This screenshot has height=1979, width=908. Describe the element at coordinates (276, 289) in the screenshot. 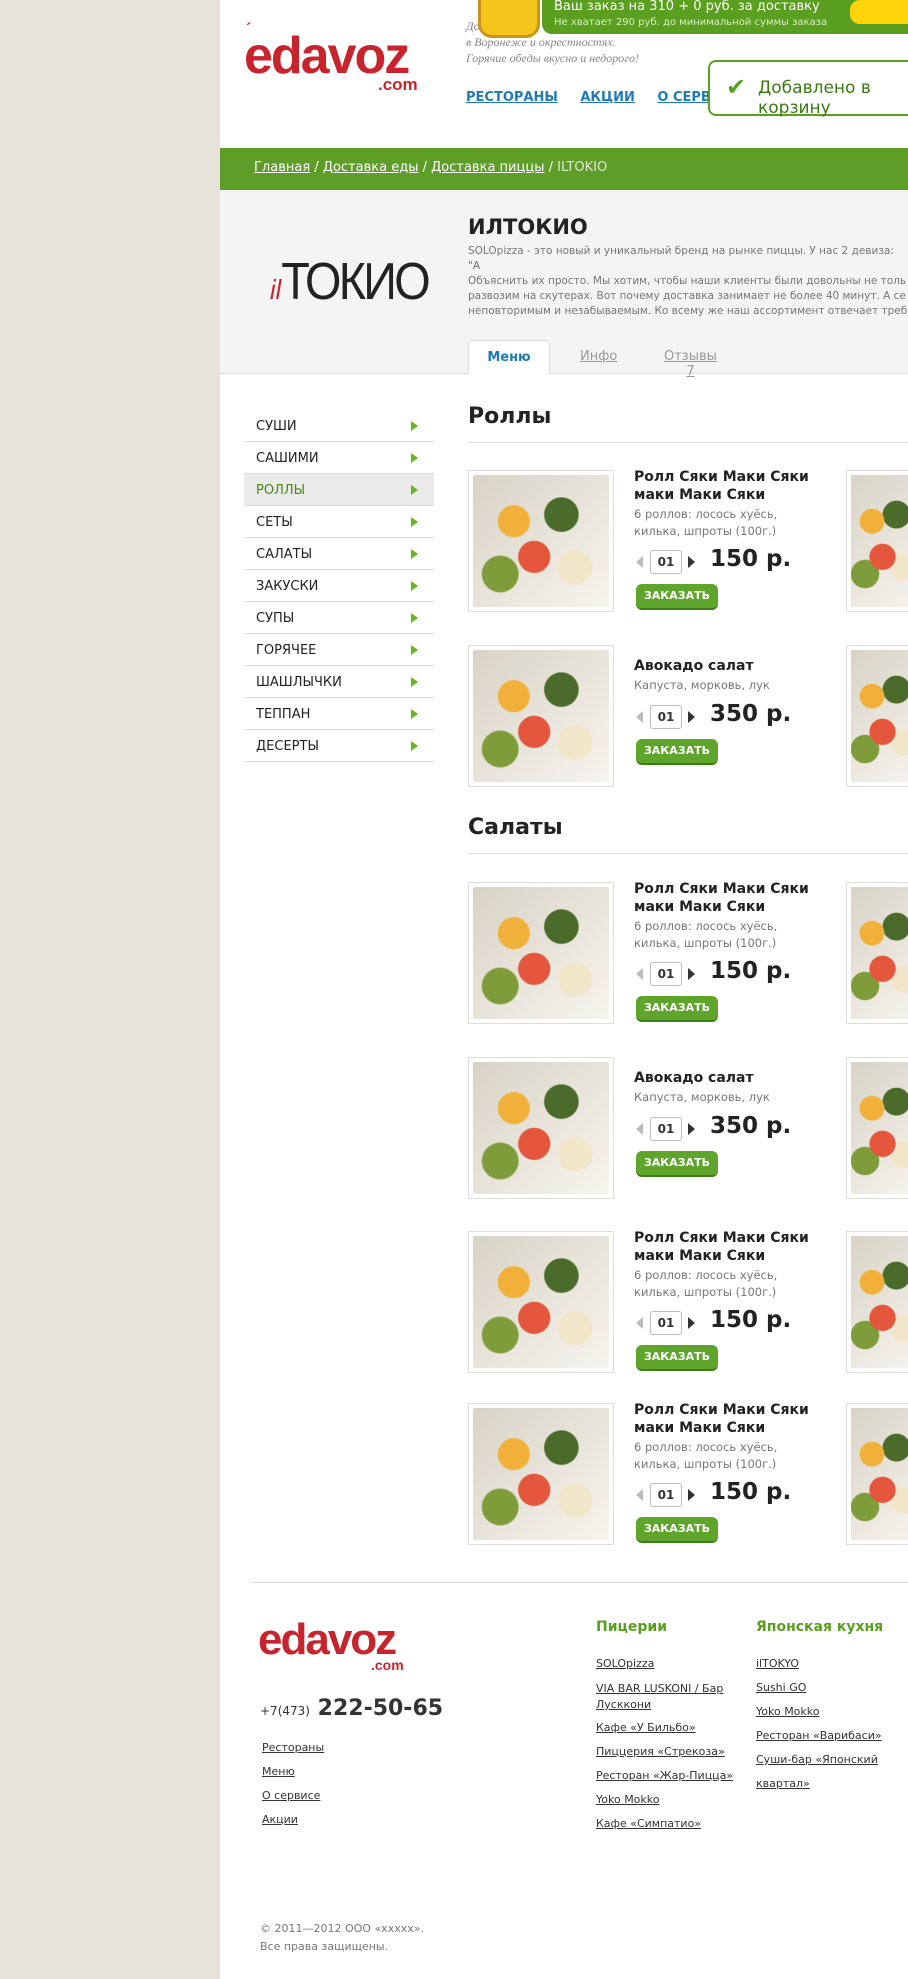

I see `restaurant-logo-il: il` at that location.